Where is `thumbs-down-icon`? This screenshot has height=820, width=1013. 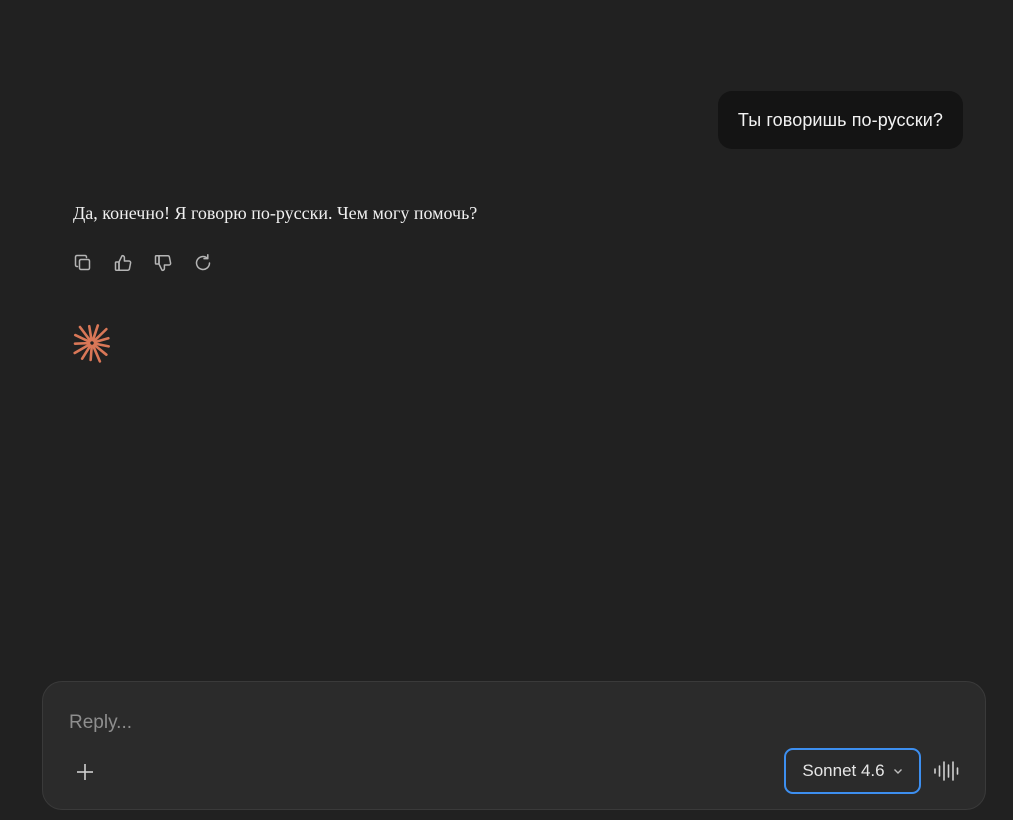
thumbs-down-icon is located at coordinates (163, 263).